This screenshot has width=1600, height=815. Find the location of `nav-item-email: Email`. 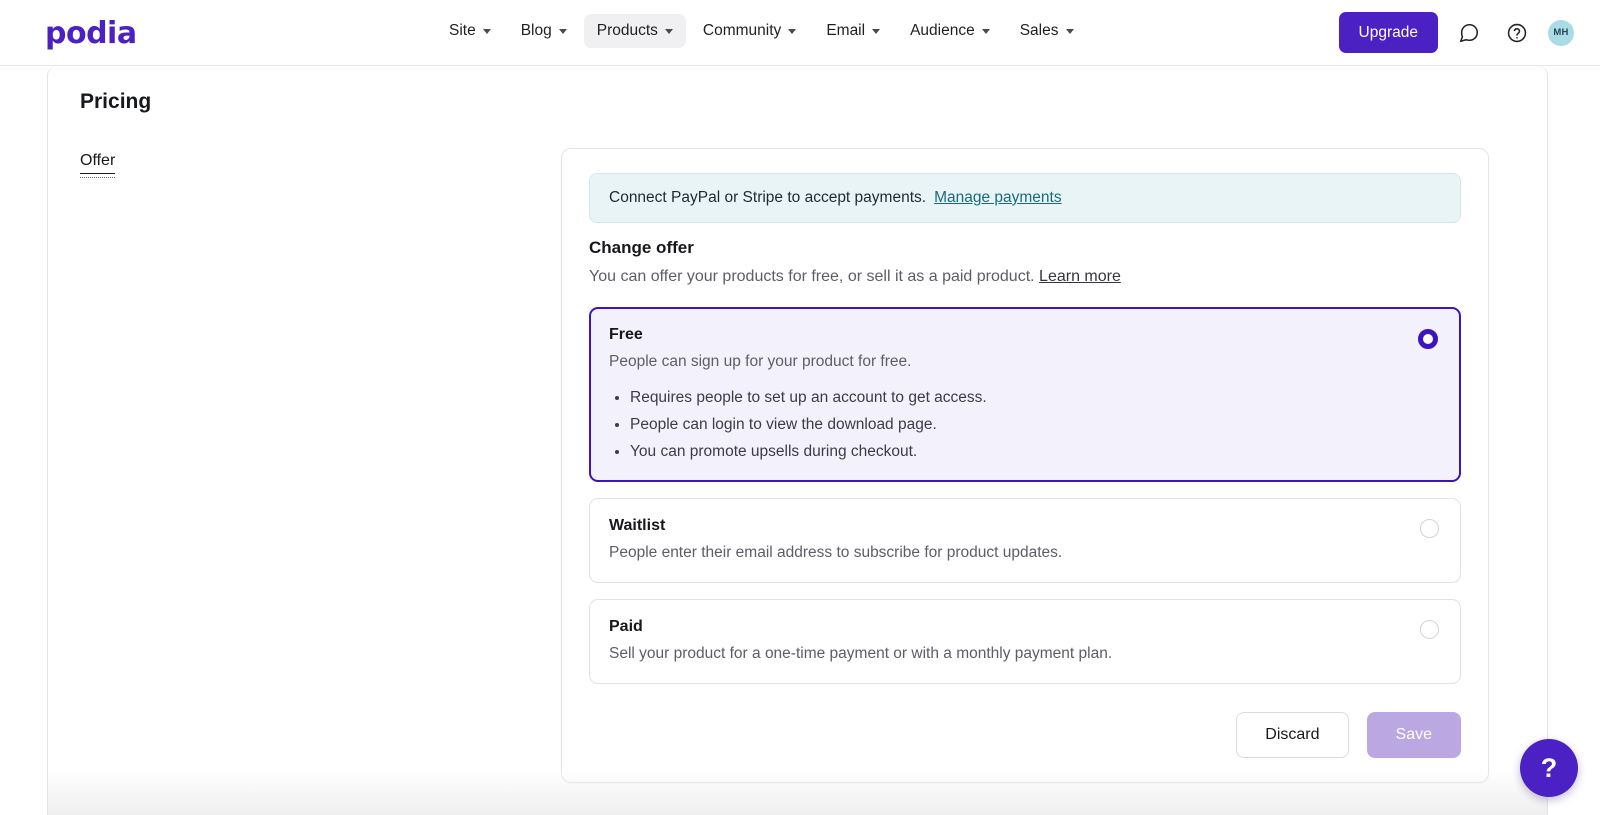

nav-item-email: Email is located at coordinates (853, 31).